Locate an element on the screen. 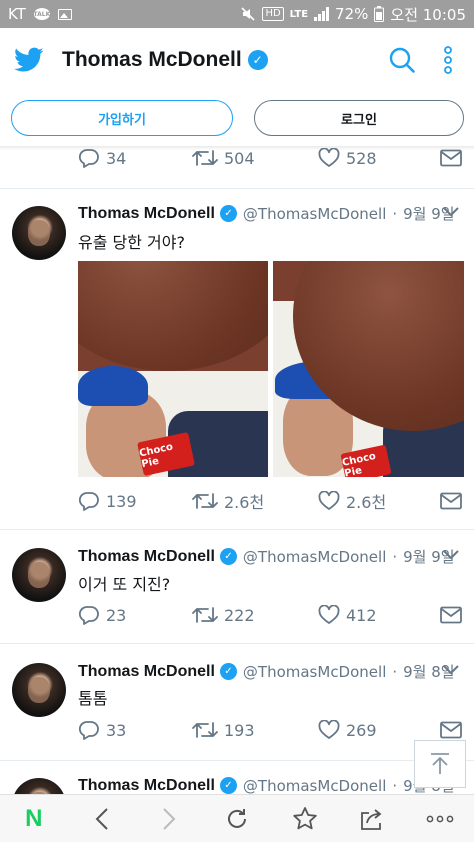 The image size is (474, 842). browser-bottom-nav: N is located at coordinates (237, 818).